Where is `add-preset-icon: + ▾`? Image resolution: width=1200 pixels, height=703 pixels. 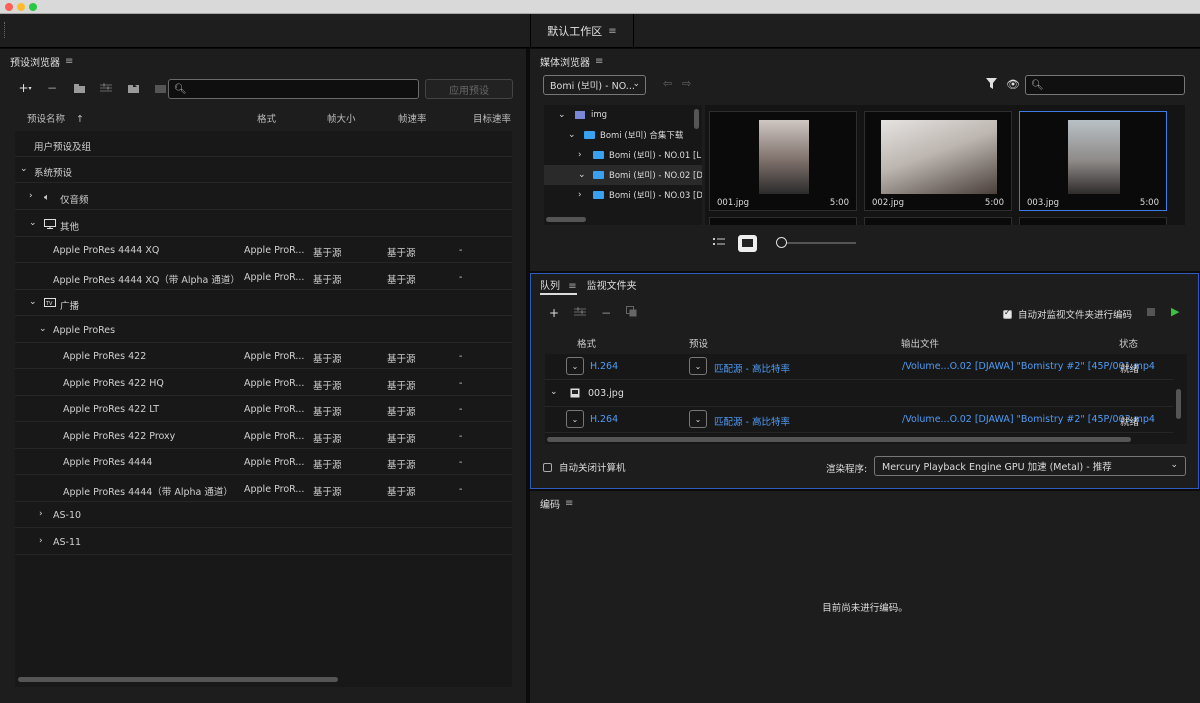
add-preset-icon: + ▾ is located at coordinates (25, 88).